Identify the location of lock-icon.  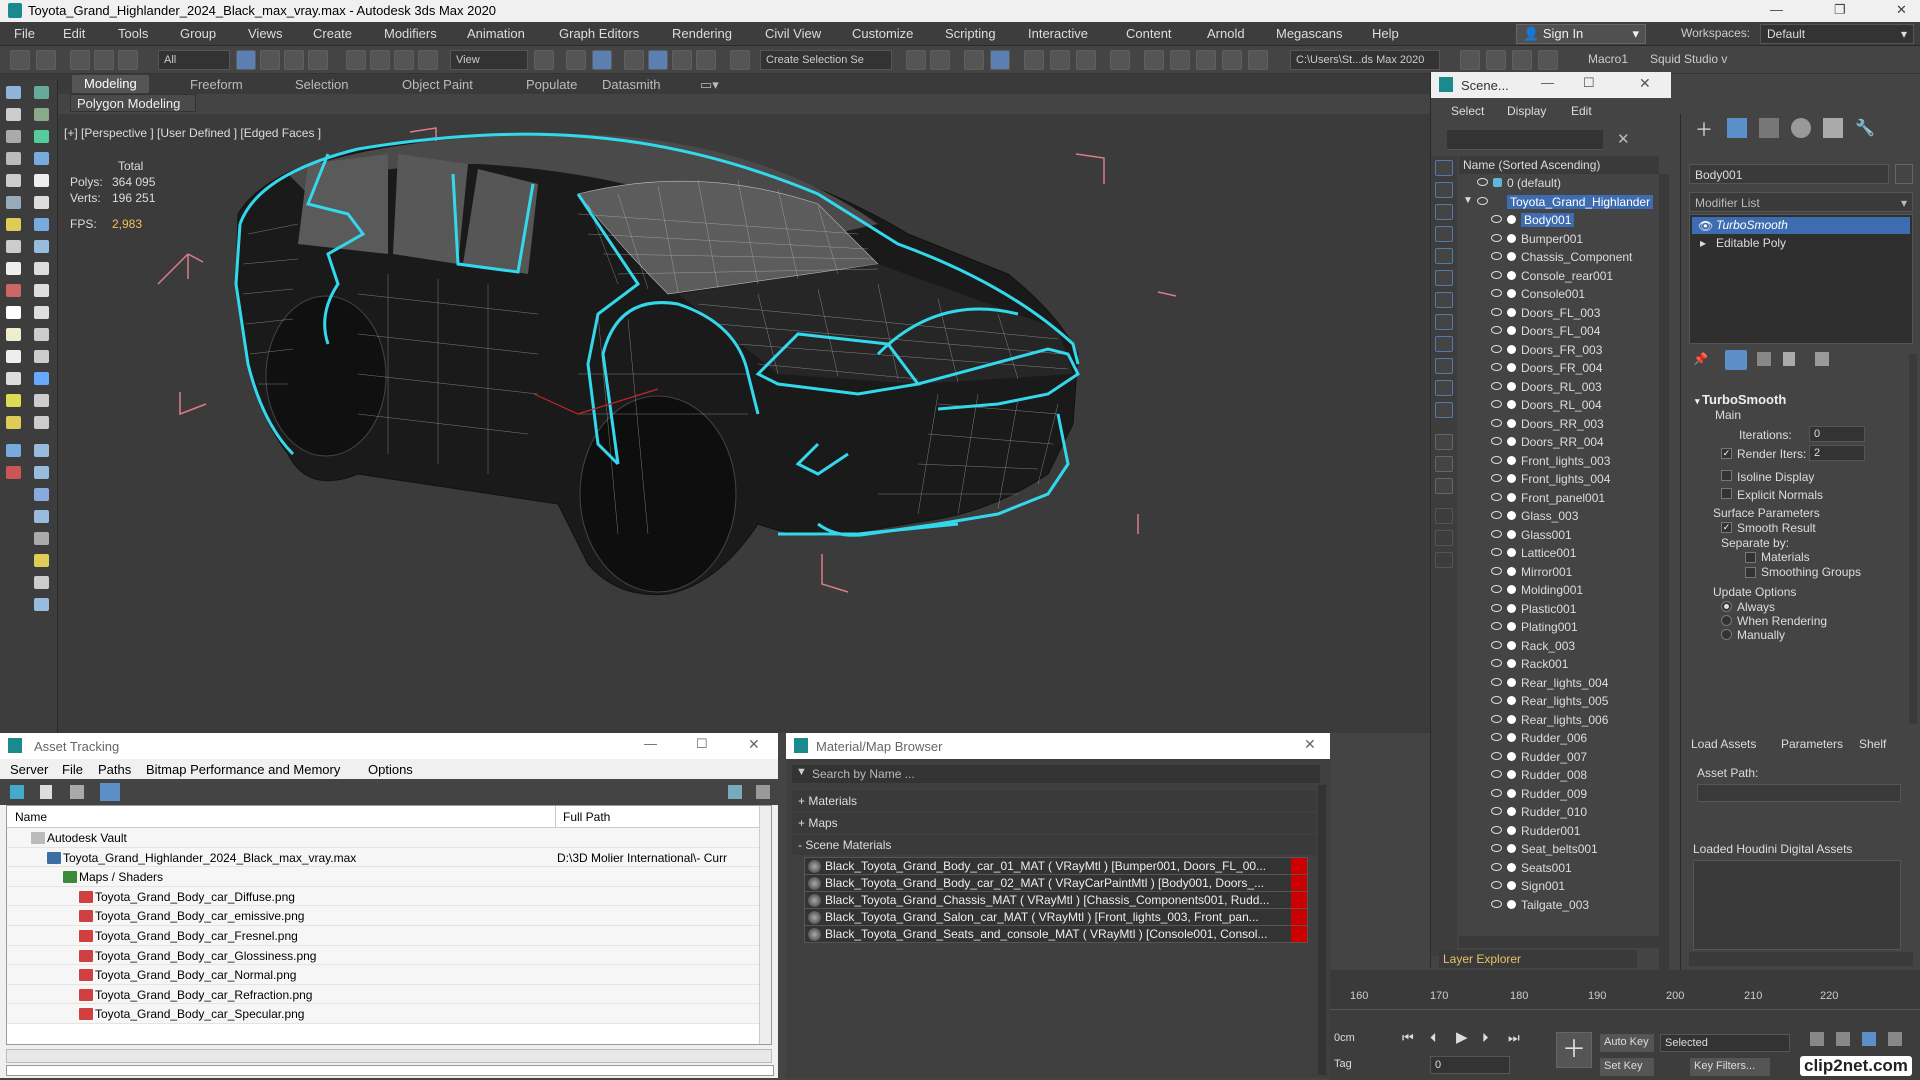
(1444, 560).